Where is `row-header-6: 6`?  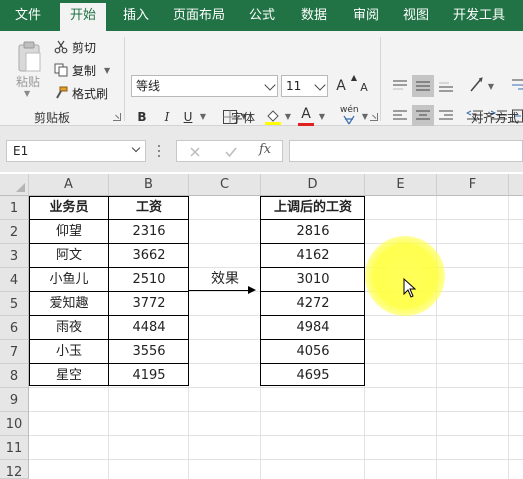
row-header-6: 6 is located at coordinates (14, 328).